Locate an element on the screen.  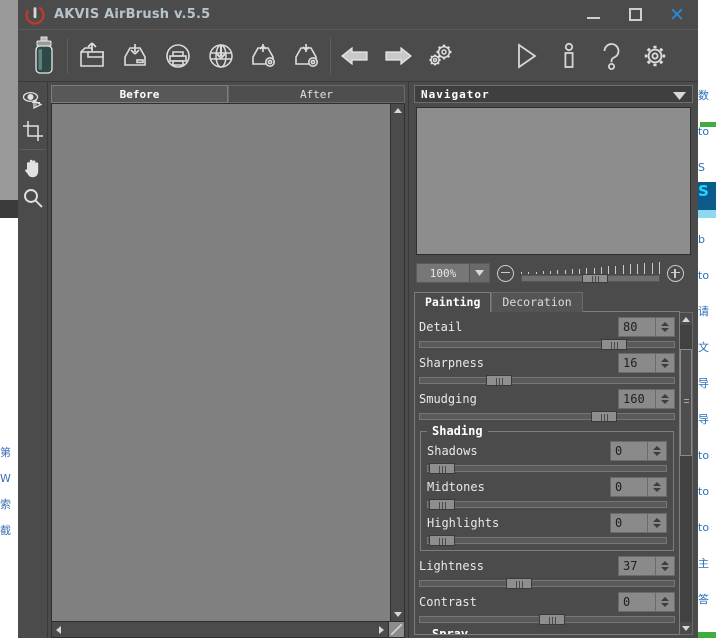
plus-circle-icon is located at coordinates (675, 273).